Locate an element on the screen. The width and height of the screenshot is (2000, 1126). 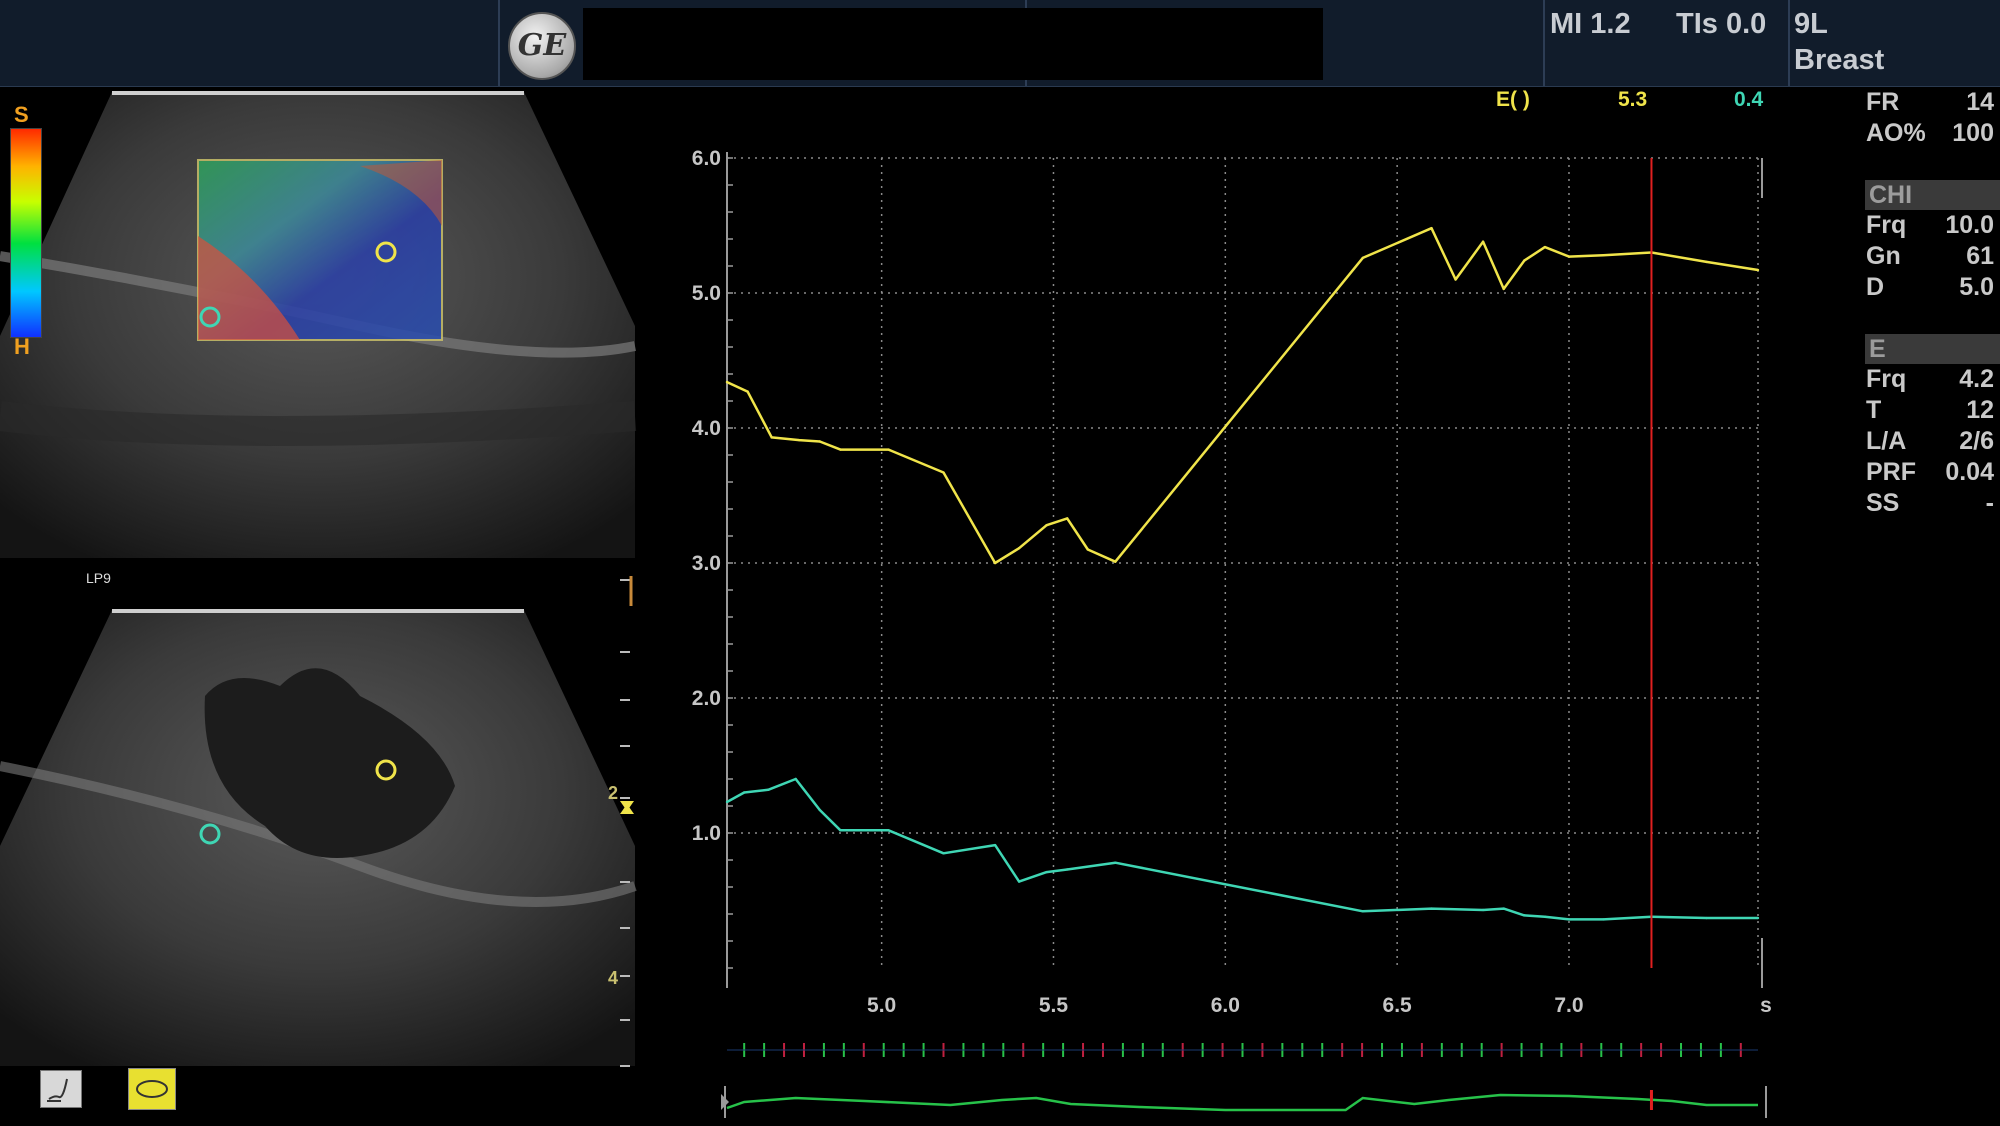
y-tick-label: 4.0 is located at coordinates (706, 428).